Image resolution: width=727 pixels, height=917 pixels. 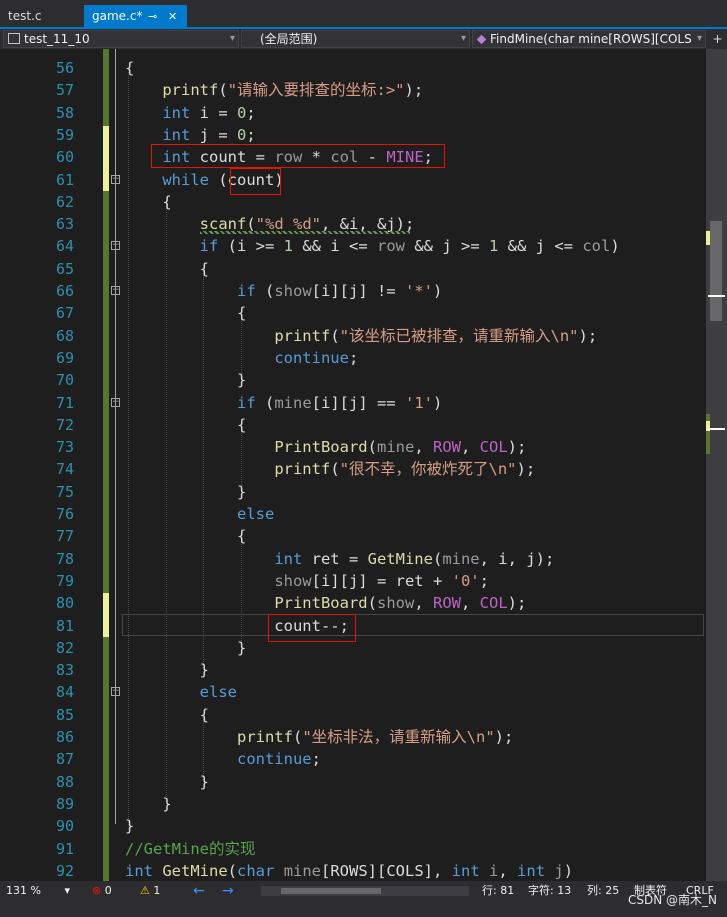 What do you see at coordinates (353, 759) in the screenshot?
I see `code-line: 87 continue;` at bounding box center [353, 759].